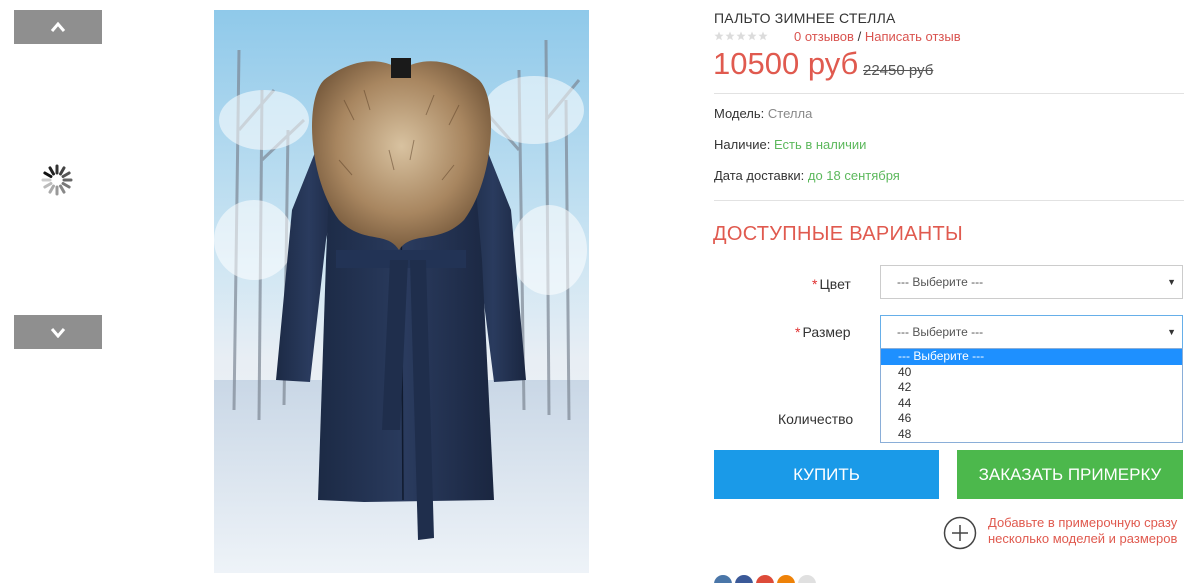 This screenshot has width=1201, height=583. Describe the element at coordinates (786, 579) in the screenshot. I see `odnoklassniki-icon` at that location.